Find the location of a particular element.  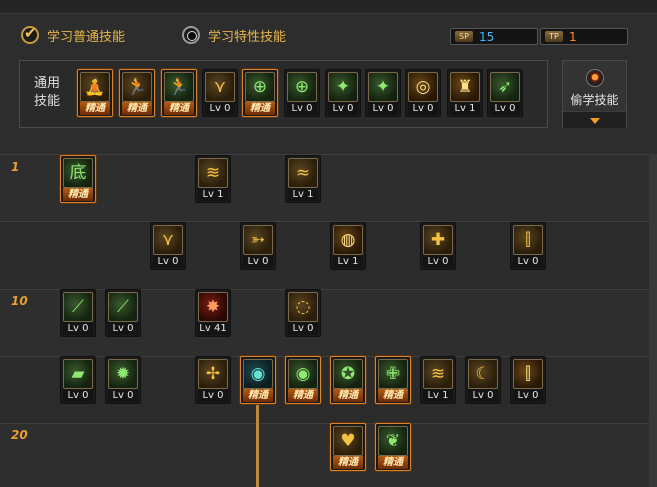

steal-orb-icon is located at coordinates (595, 78).